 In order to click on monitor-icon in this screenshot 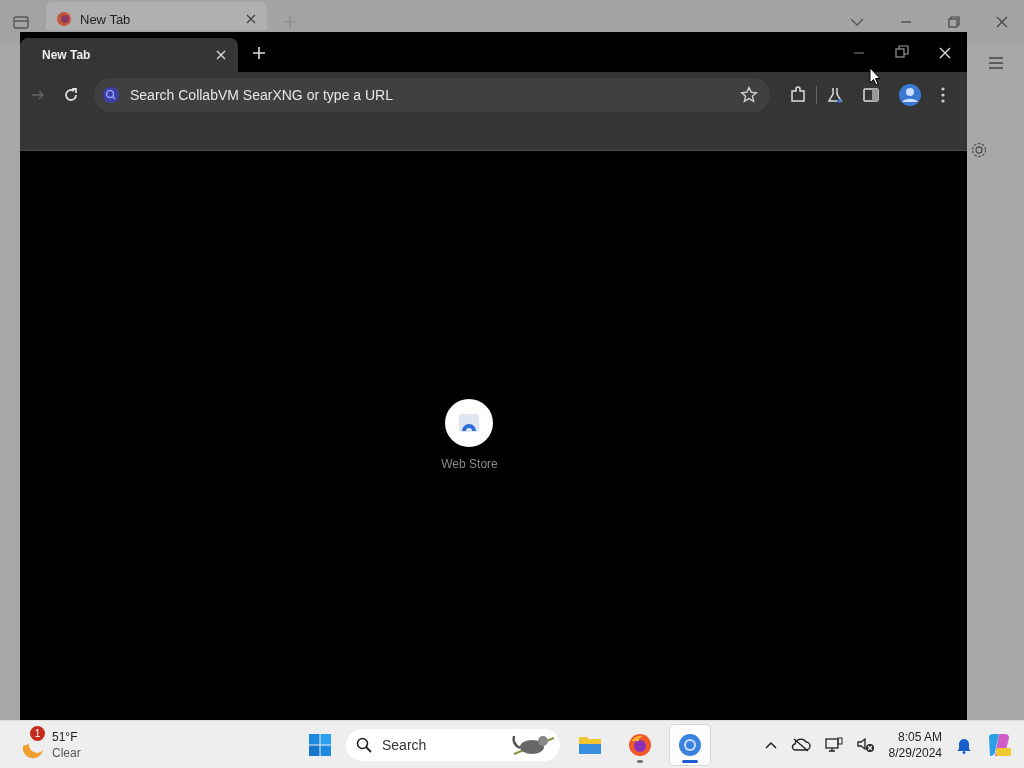, I will do `click(833, 744)`.